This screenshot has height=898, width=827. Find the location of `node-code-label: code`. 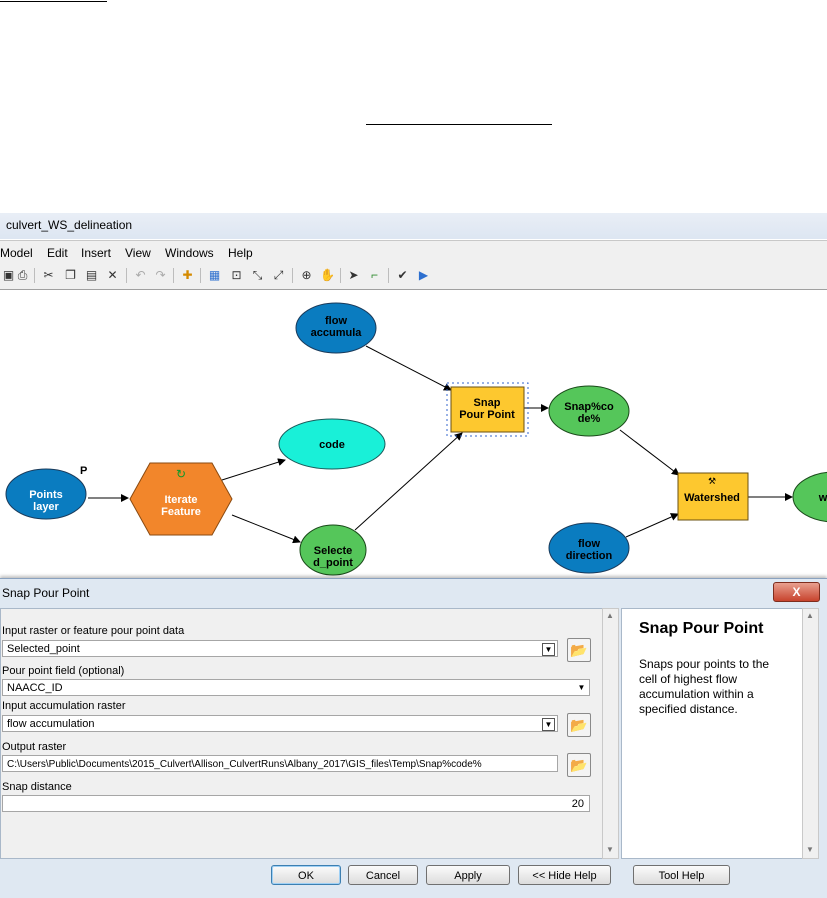

node-code-label: code is located at coordinates (332, 445).